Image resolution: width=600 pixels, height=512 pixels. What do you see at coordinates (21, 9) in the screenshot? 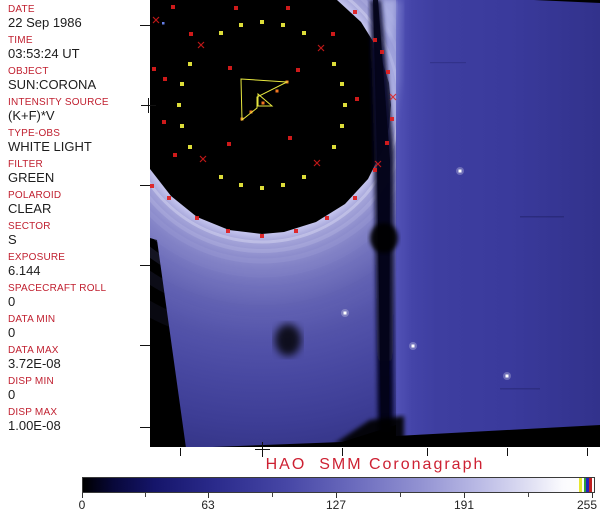
I see `metadata-label: DATE` at bounding box center [21, 9].